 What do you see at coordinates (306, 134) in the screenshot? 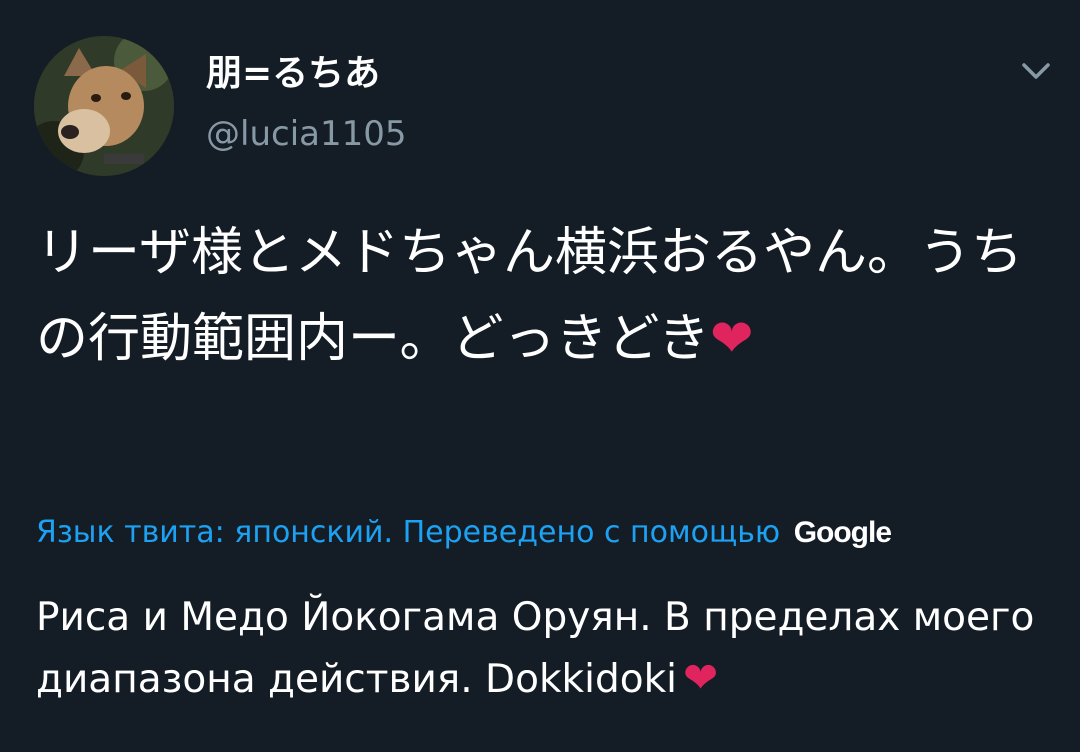
I see `author-handle: @lucia1105` at bounding box center [306, 134].